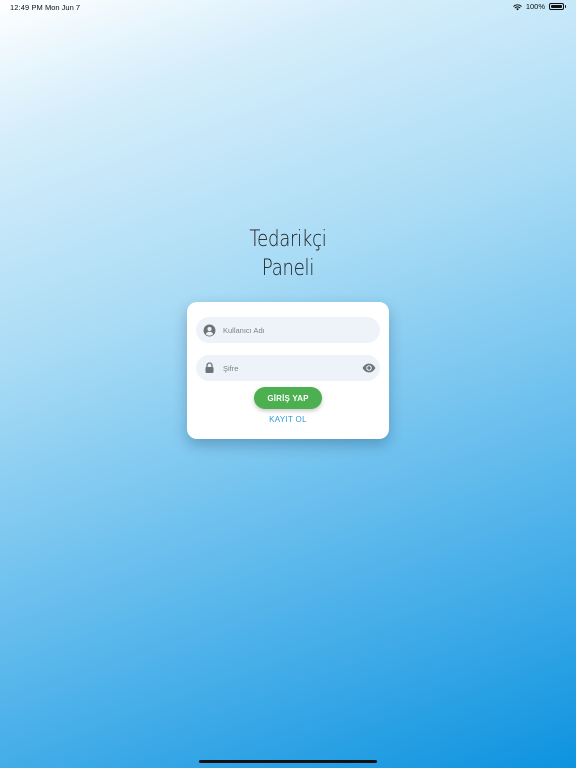 The width and height of the screenshot is (576, 768). Describe the element at coordinates (288, 761) in the screenshot. I see `home-indicator` at that location.